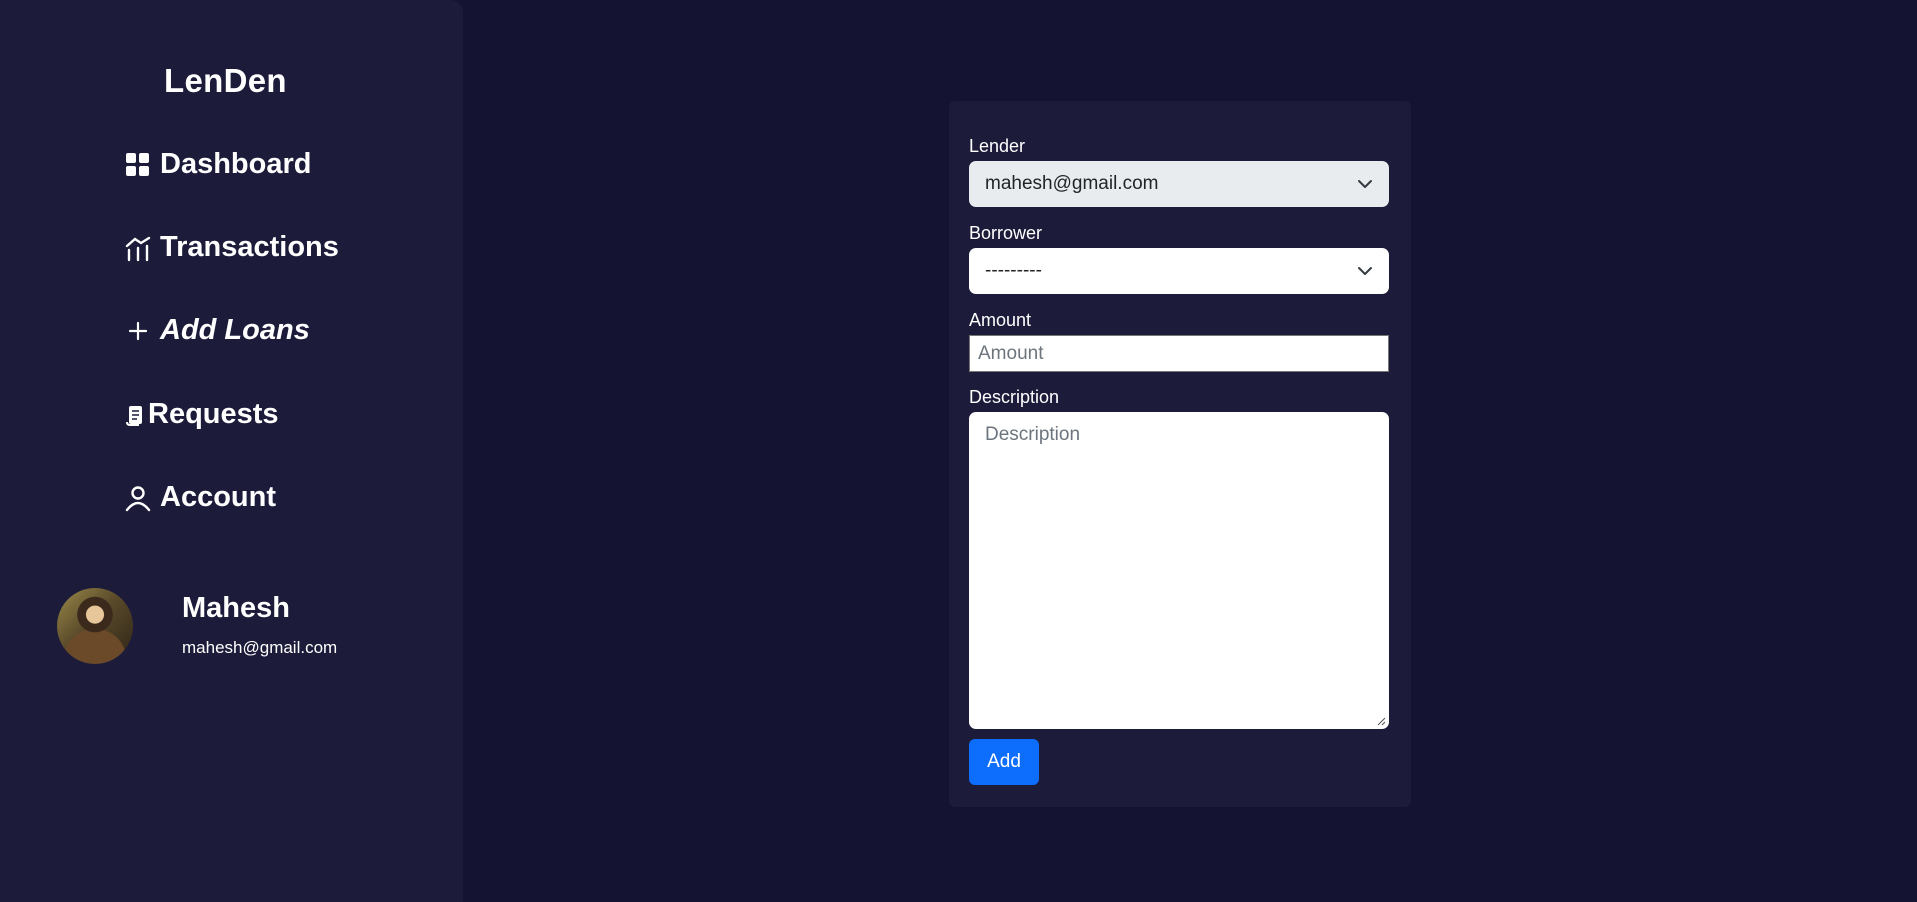  I want to click on chart-icon, so click(138, 248).